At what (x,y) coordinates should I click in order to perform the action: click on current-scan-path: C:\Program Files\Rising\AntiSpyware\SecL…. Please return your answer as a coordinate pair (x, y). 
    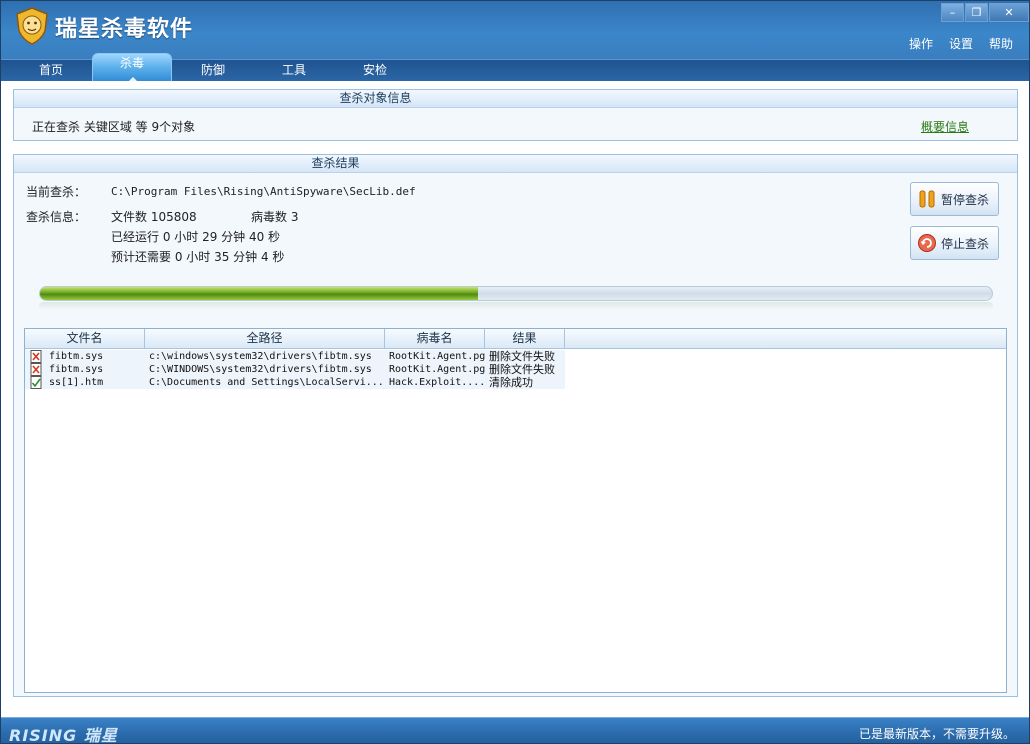
    Looking at the image, I should click on (263, 191).